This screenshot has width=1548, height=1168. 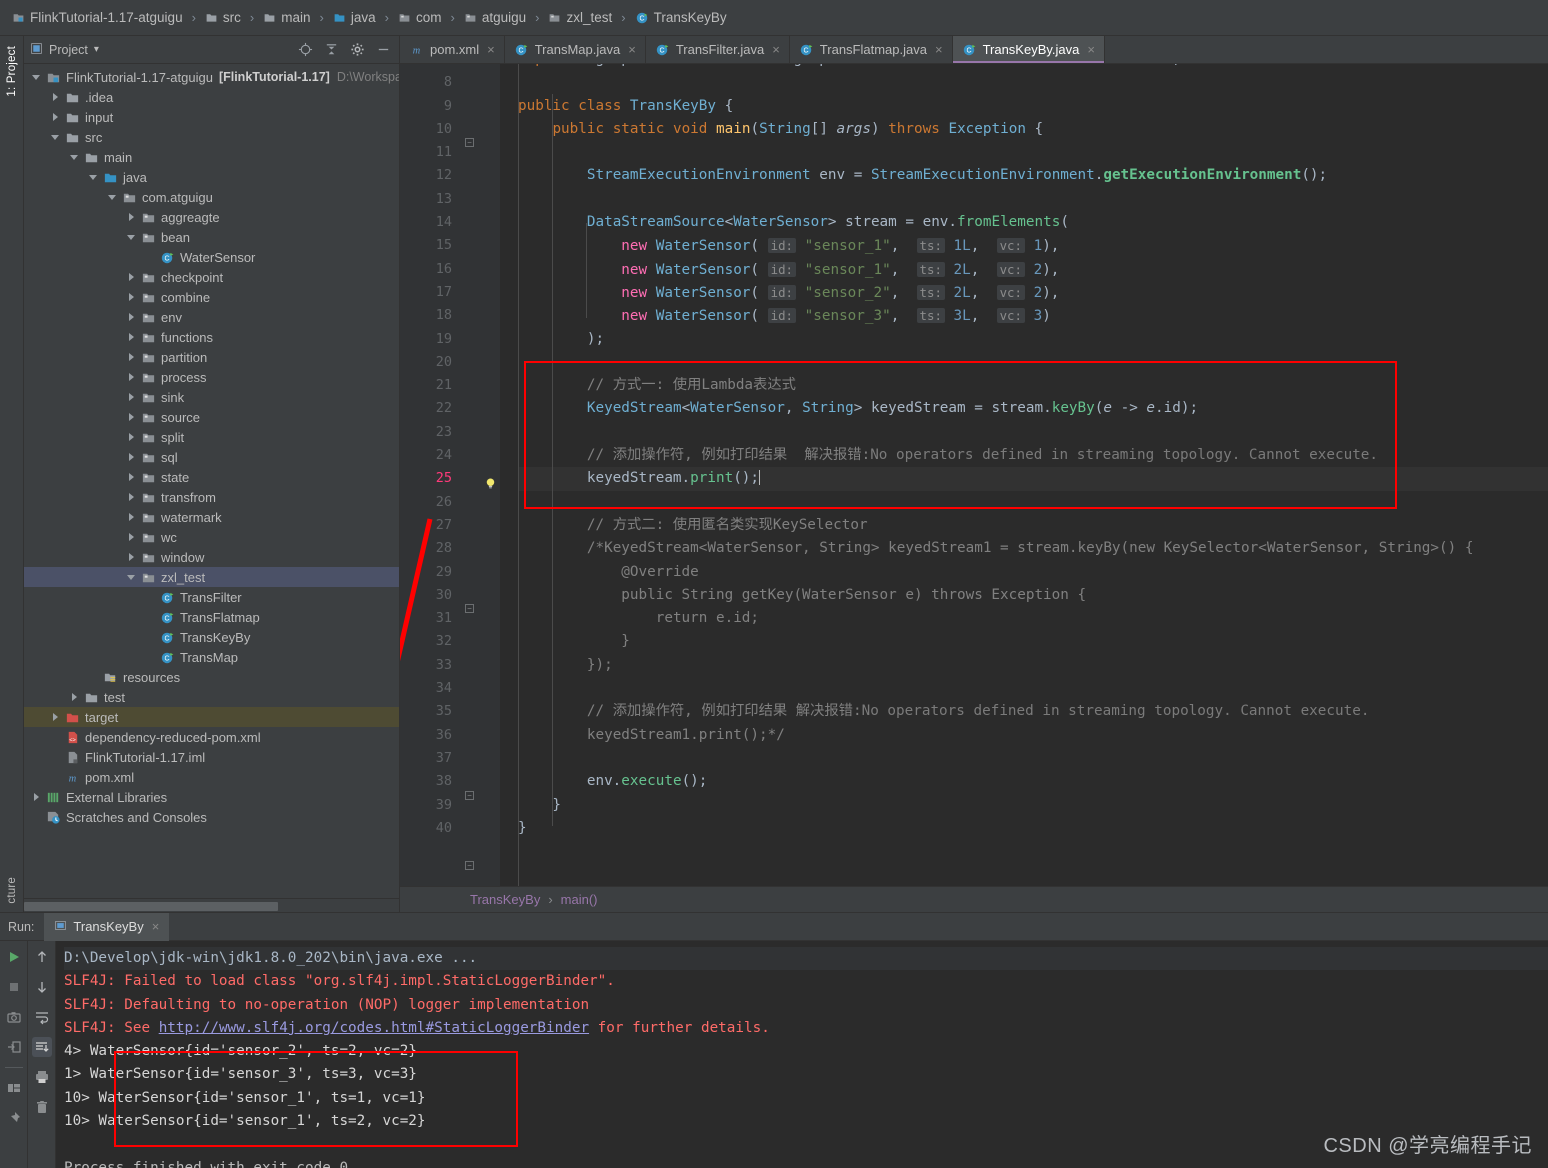 I want to click on tool-window-tab-project: 1: Project, so click(x=12, y=71).